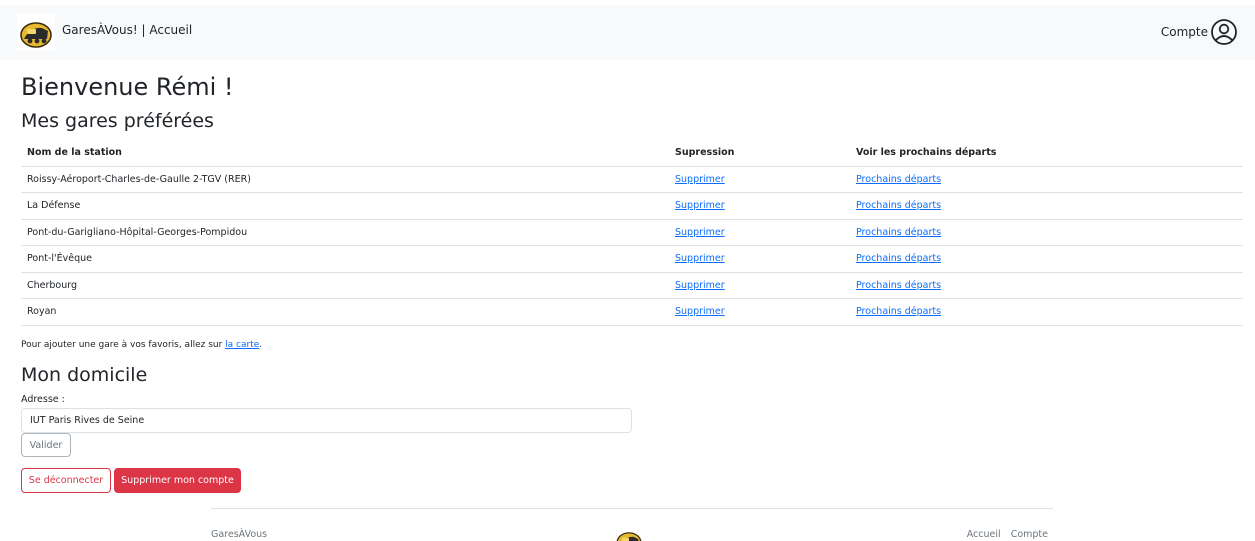 This screenshot has height=541, width=1255. I want to click on table-row: La Défense Supprimer Prochains départs, so click(632, 206).